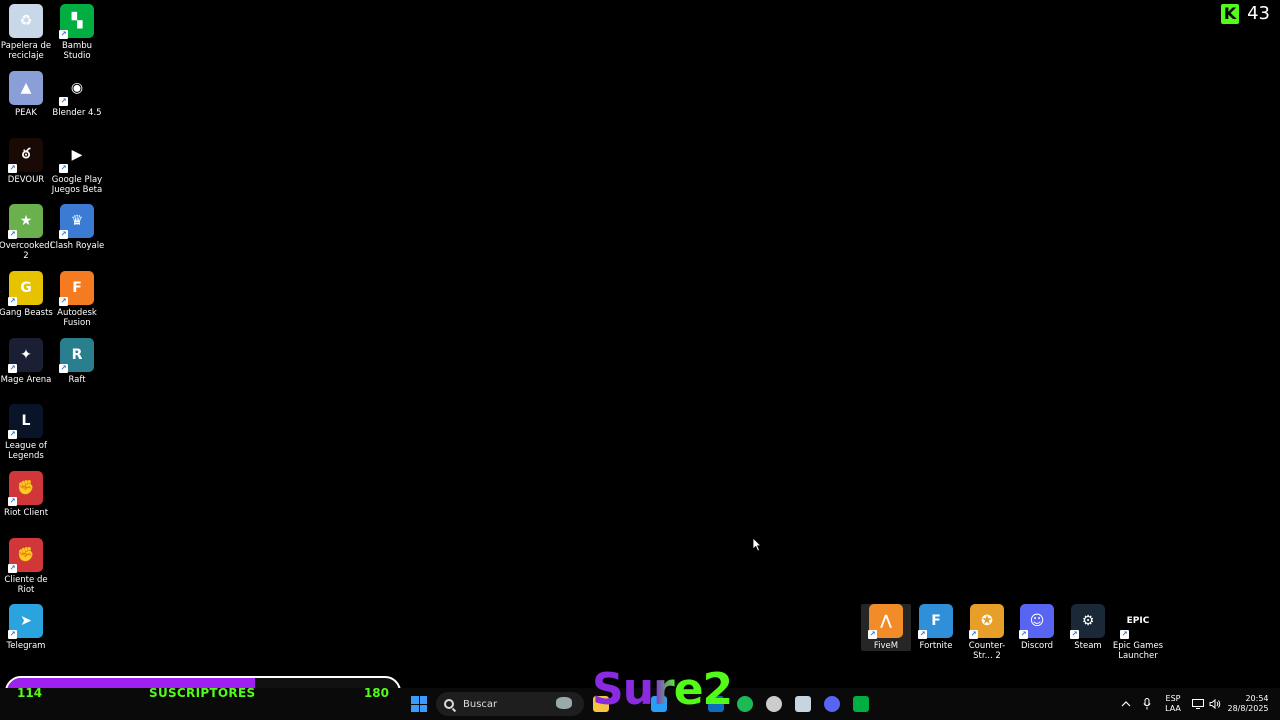  Describe the element at coordinates (77, 51) in the screenshot. I see `desktop-shortcut-label: Bambu Studio` at that location.